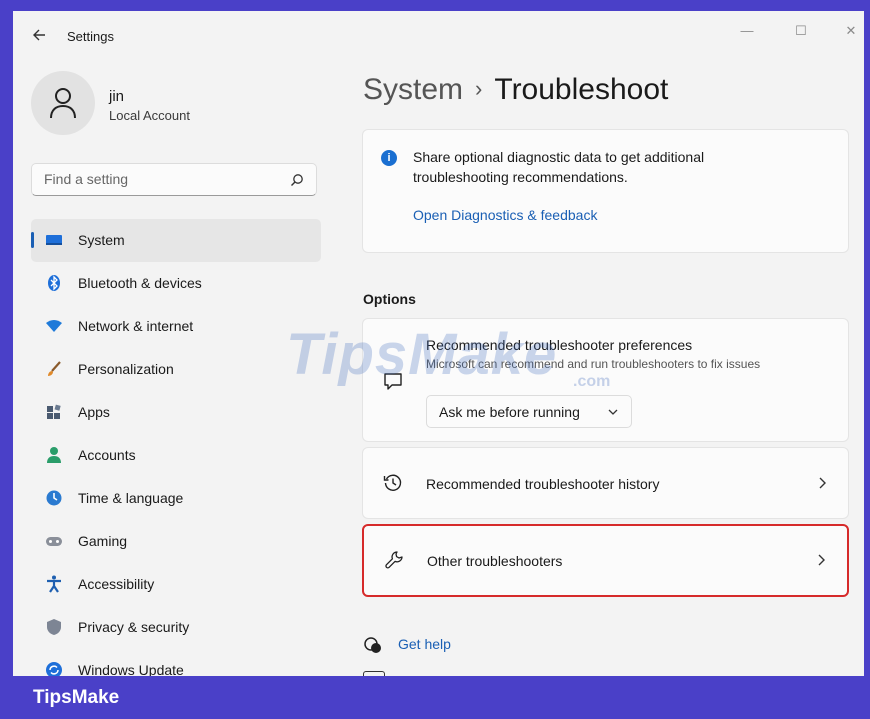  I want to click on title-bar: Settings — ☐ ✕, so click(438, 36).